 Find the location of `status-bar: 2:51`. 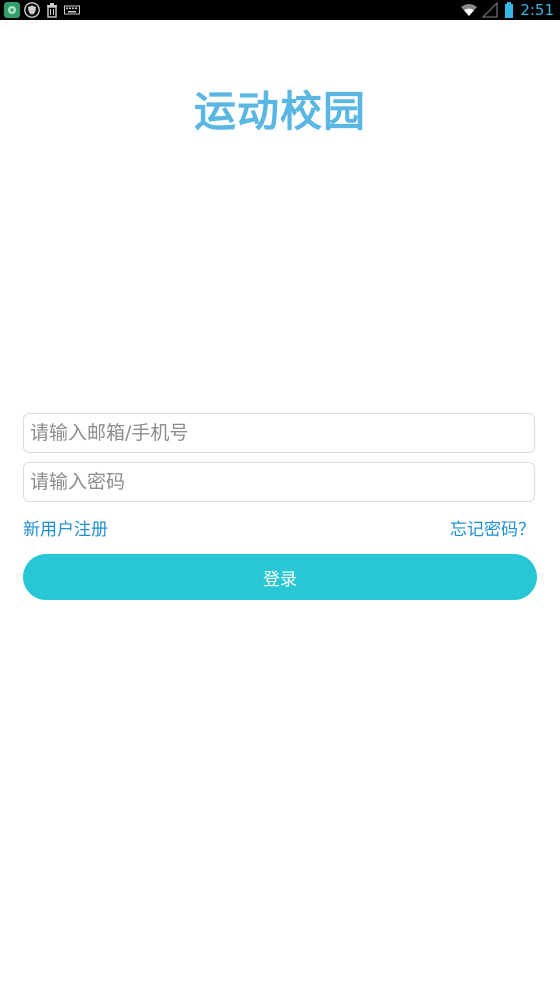

status-bar: 2:51 is located at coordinates (280, 10).